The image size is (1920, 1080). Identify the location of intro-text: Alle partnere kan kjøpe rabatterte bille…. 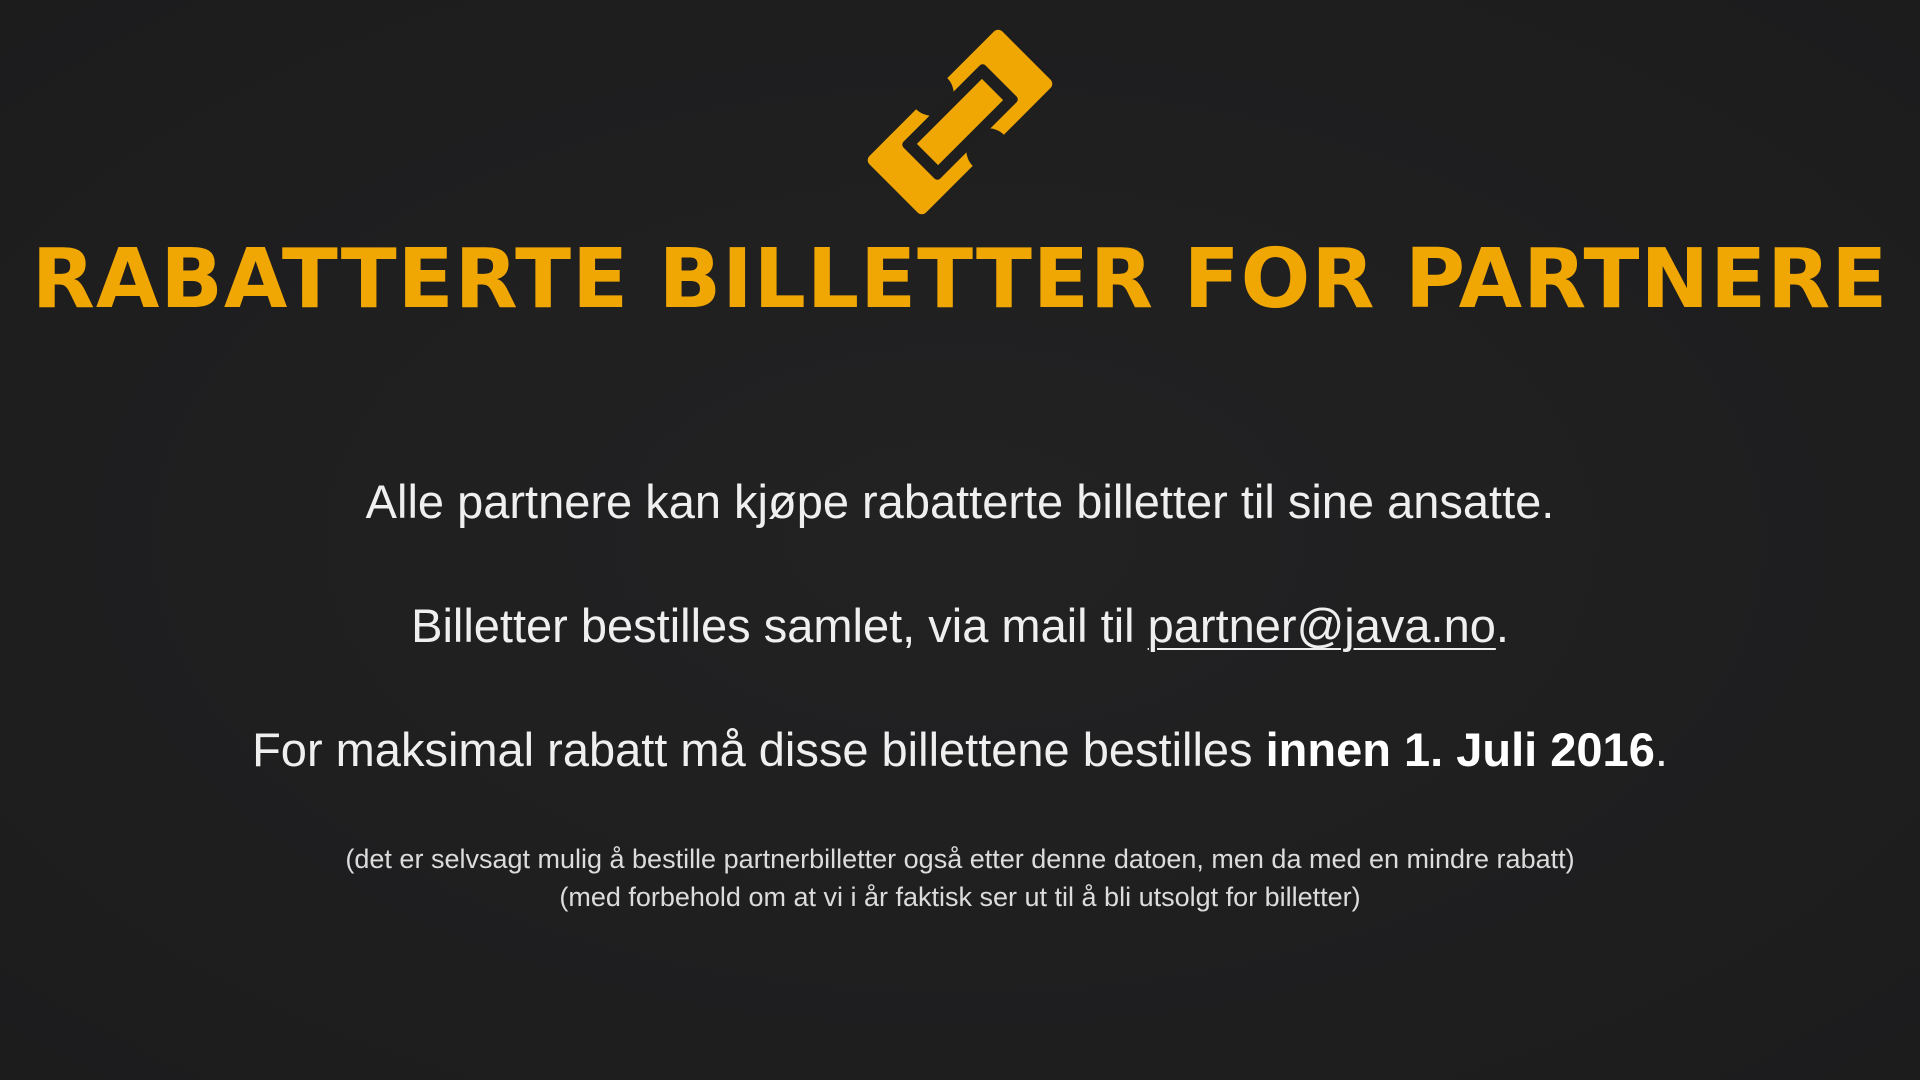
(960, 501).